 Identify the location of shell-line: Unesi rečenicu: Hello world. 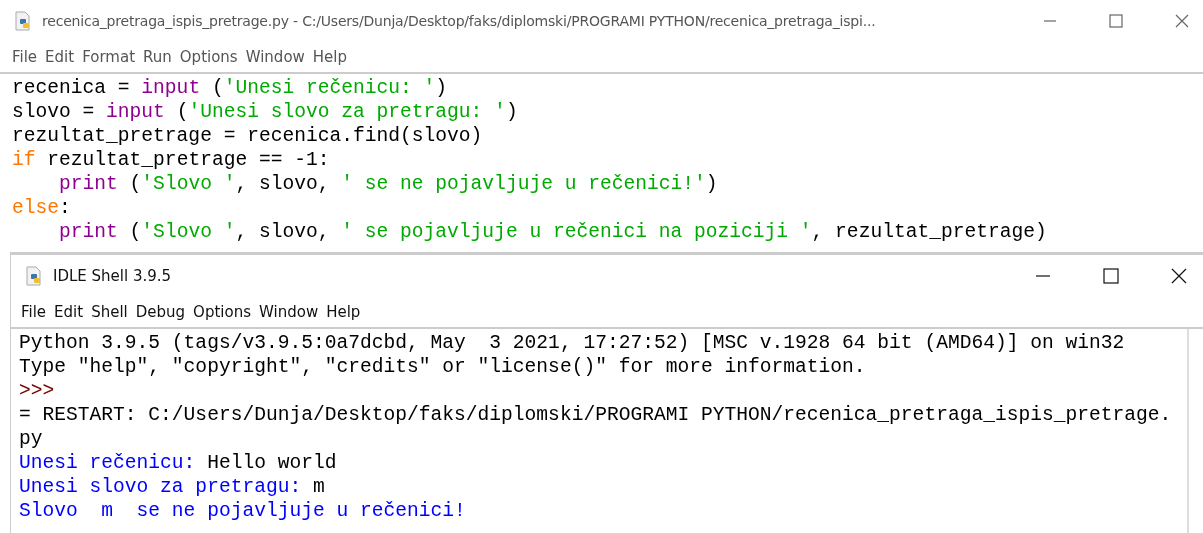
(178, 463).